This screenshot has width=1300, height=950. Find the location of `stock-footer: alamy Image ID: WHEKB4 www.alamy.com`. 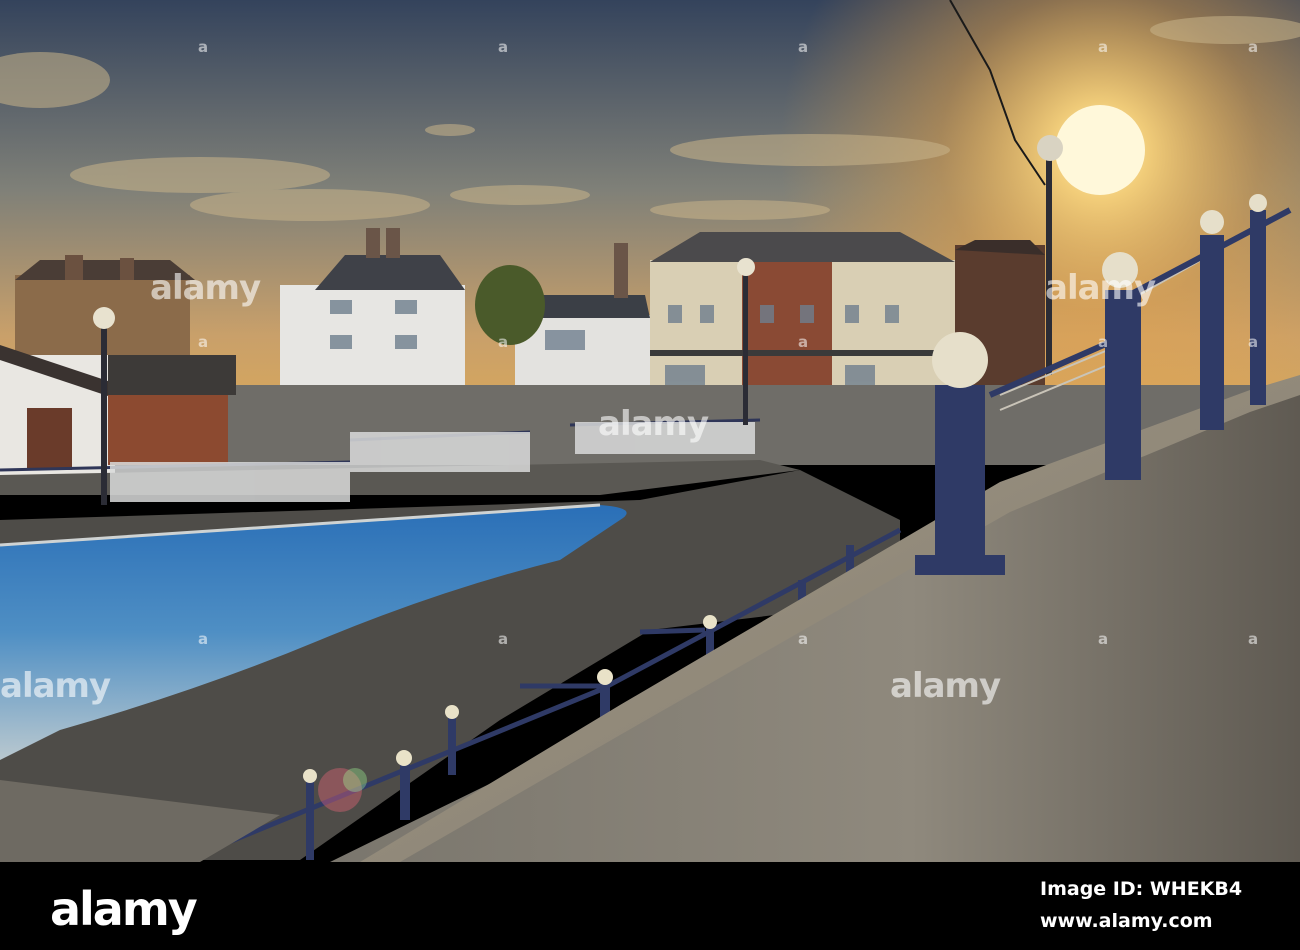

stock-footer: alamy Image ID: WHEKB4 www.alamy.com is located at coordinates (650, 906).